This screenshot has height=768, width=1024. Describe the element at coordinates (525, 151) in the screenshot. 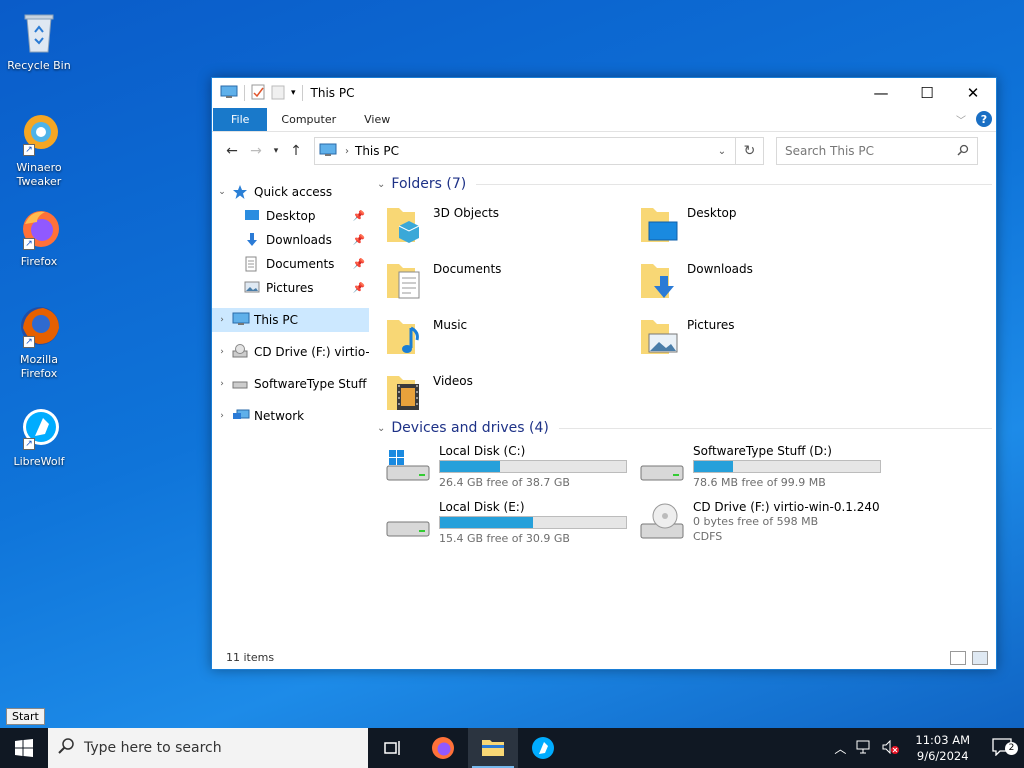

I see `address-bar: › This PC ⌄` at that location.